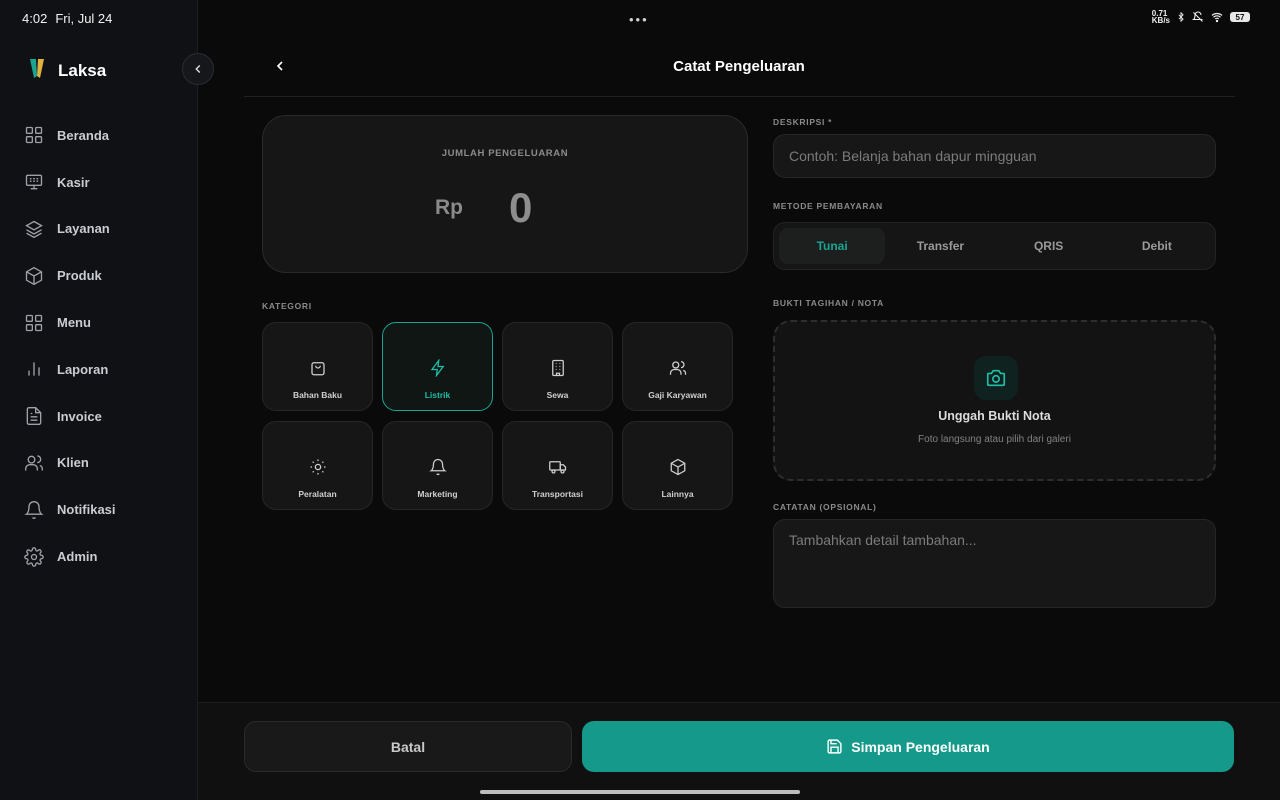 The width and height of the screenshot is (1280, 800). Describe the element at coordinates (84, 18) in the screenshot. I see `status-date: Fri, Jul 24` at that location.